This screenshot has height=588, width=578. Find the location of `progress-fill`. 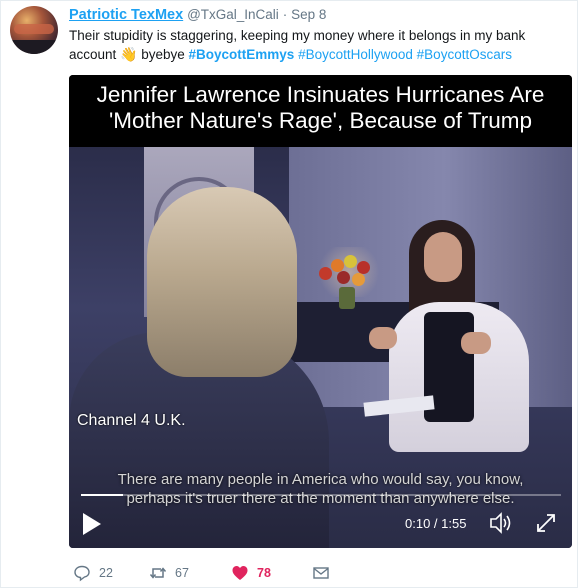

progress-fill is located at coordinates (102, 495).